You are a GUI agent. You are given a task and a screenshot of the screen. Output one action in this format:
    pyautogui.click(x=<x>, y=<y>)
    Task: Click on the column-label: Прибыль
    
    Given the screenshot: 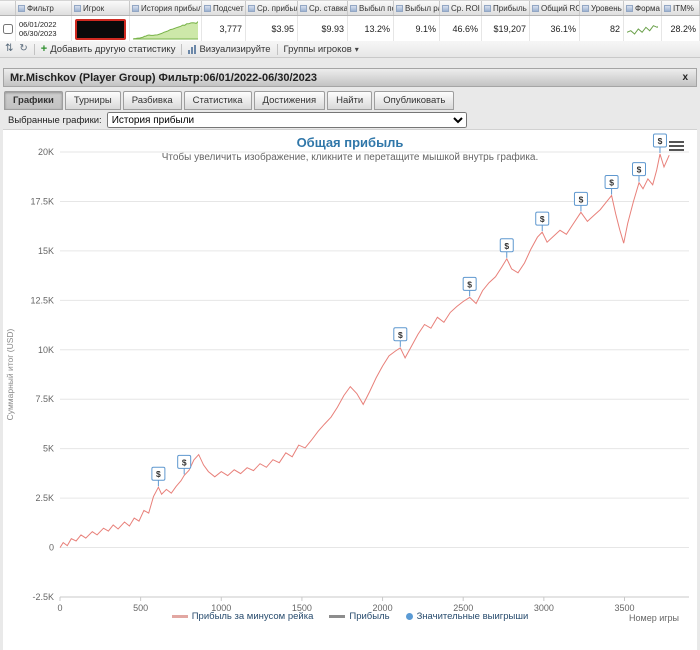 What is the action you would take?
    pyautogui.click(x=510, y=8)
    